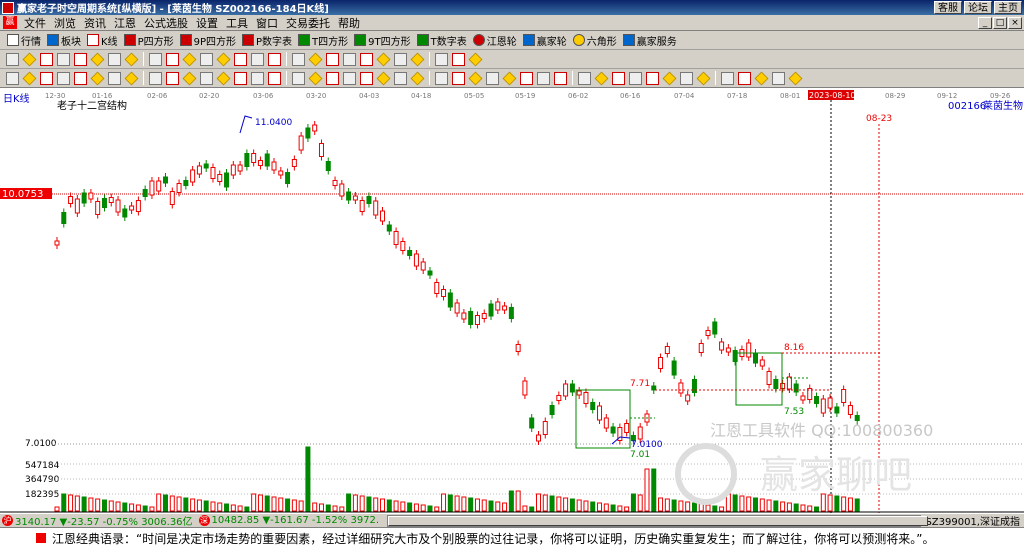  What do you see at coordinates (417, 59) in the screenshot?
I see `draw-tool-25-icon` at bounding box center [417, 59].